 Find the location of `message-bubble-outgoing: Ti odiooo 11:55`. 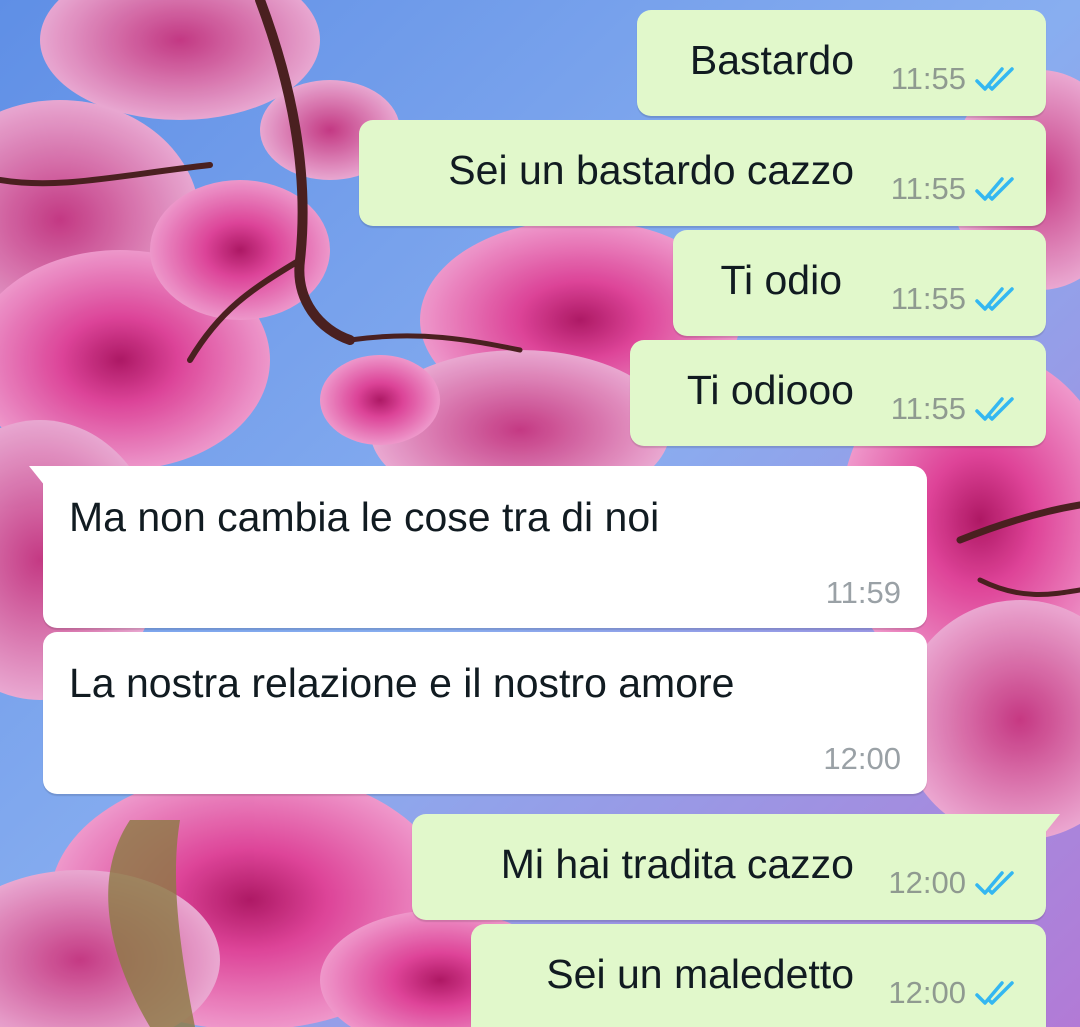

message-bubble-outgoing: Ti odiooo 11:55 is located at coordinates (838, 393).